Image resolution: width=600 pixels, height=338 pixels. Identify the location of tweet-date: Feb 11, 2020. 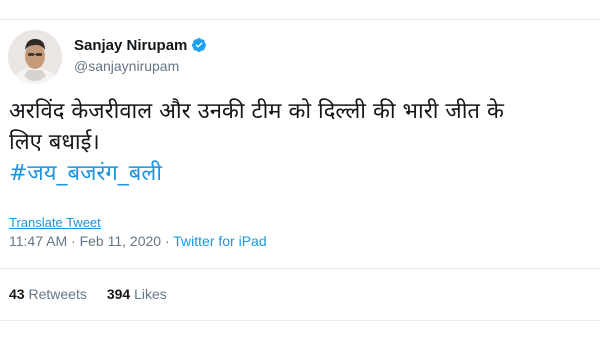
(120, 241).